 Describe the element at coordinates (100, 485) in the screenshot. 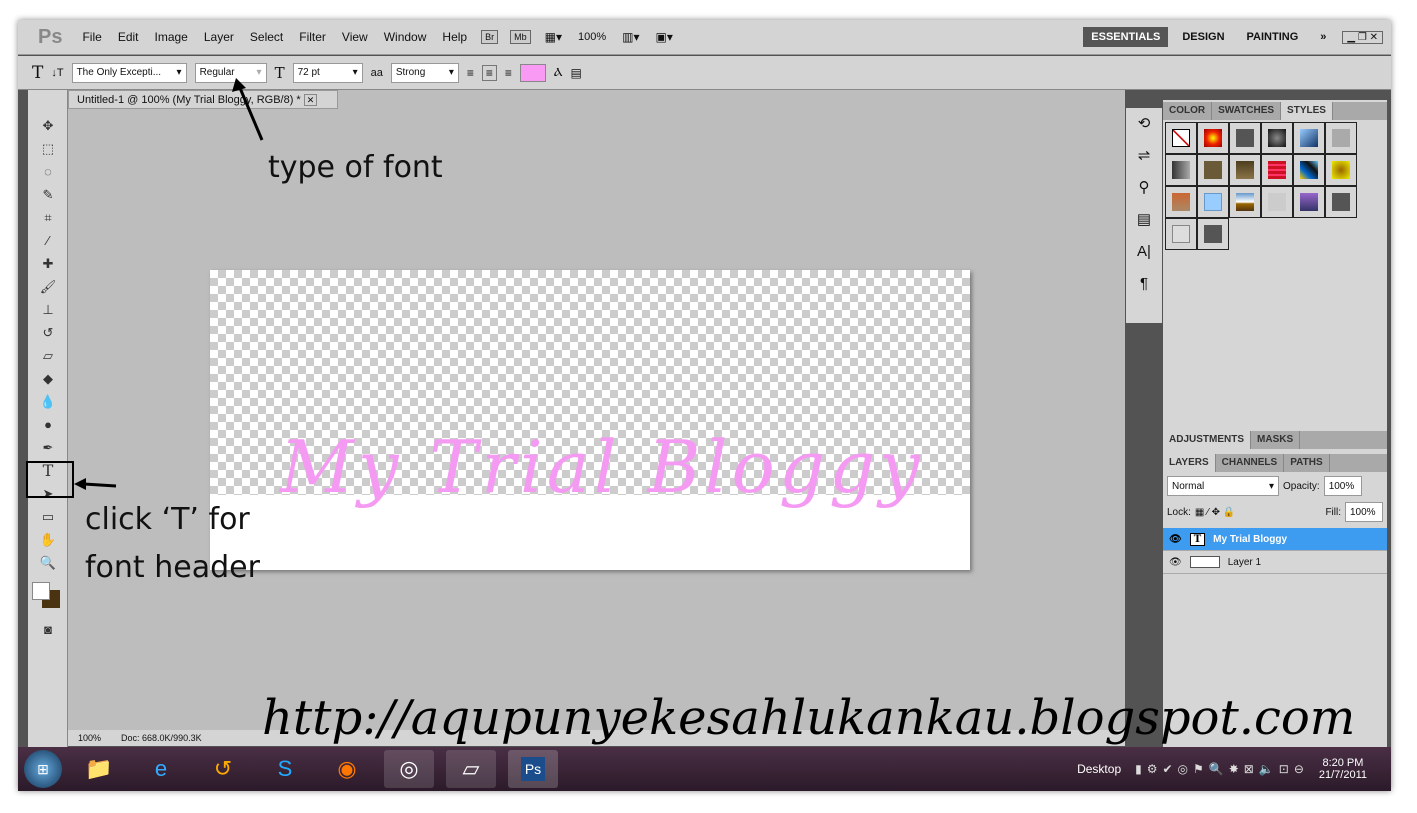

I see `tool-arrow` at that location.